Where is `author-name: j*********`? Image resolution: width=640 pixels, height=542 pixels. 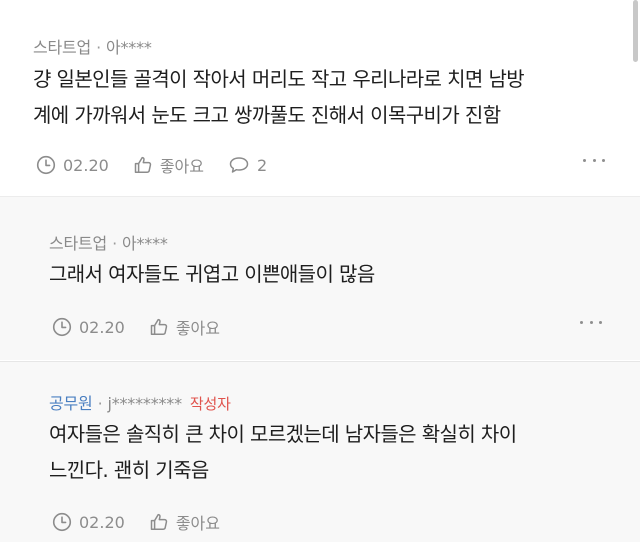
author-name: j********* is located at coordinates (144, 403).